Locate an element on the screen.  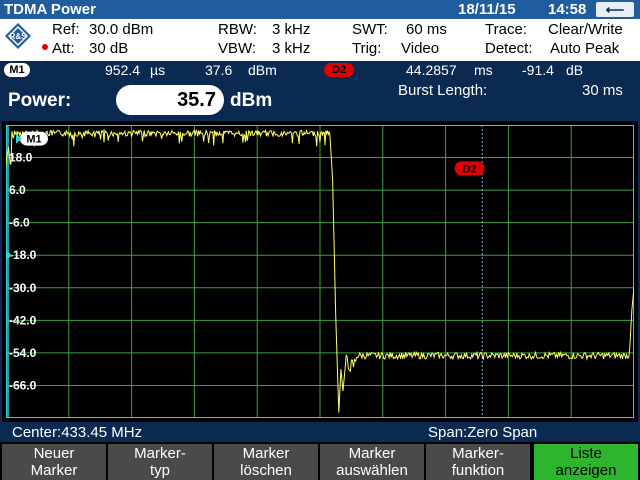
detect-value: Auto Peak is located at coordinates (585, 48).